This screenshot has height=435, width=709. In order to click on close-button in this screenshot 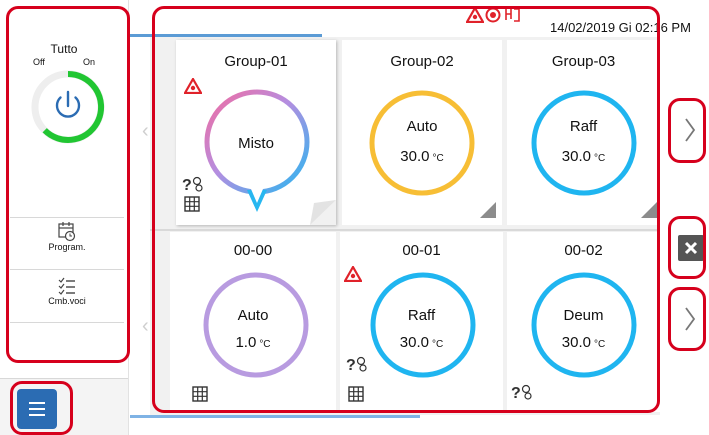, I will do `click(691, 248)`.